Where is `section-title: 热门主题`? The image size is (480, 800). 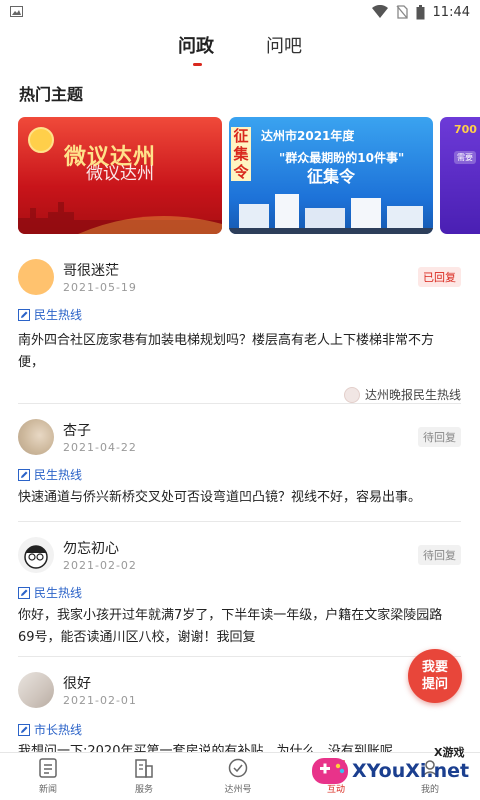 section-title: 热门主题 is located at coordinates (51, 94).